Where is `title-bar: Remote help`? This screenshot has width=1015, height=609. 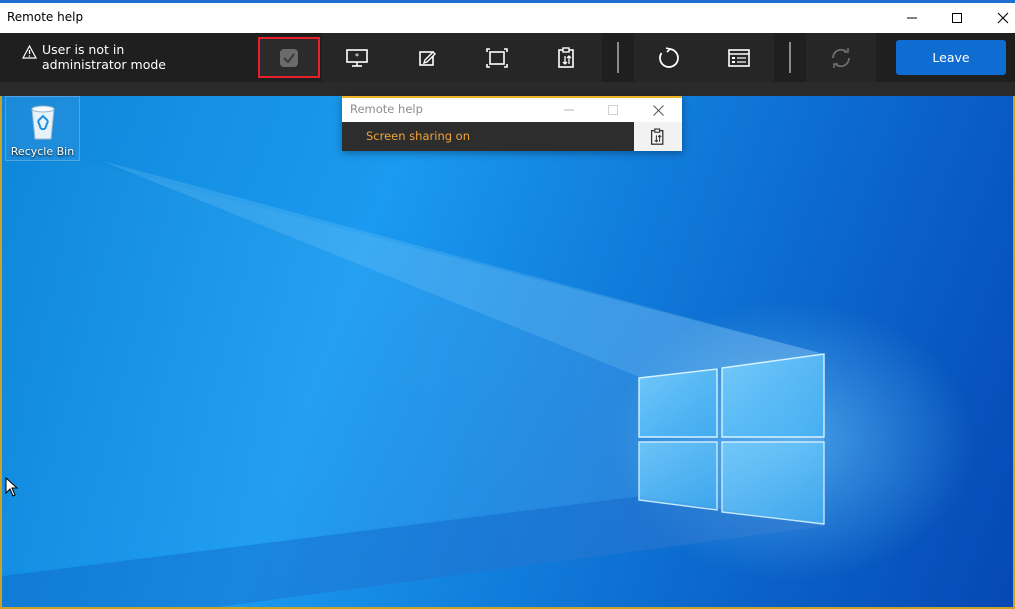
title-bar: Remote help is located at coordinates (507, 18).